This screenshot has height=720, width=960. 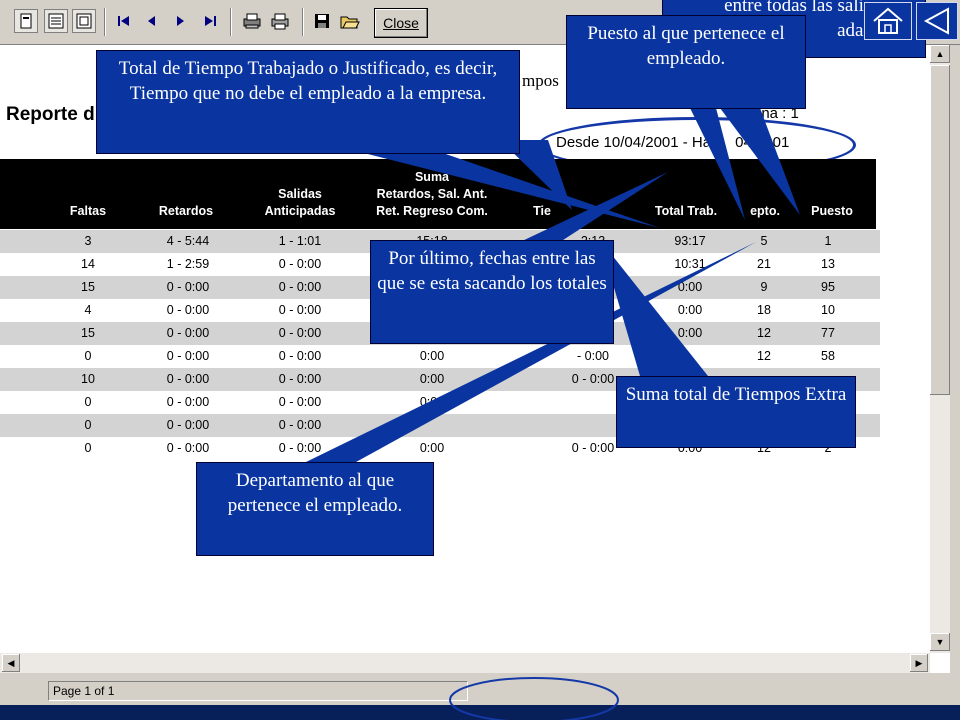 I want to click on scroll-up-icon: ▲, so click(x=940, y=54).